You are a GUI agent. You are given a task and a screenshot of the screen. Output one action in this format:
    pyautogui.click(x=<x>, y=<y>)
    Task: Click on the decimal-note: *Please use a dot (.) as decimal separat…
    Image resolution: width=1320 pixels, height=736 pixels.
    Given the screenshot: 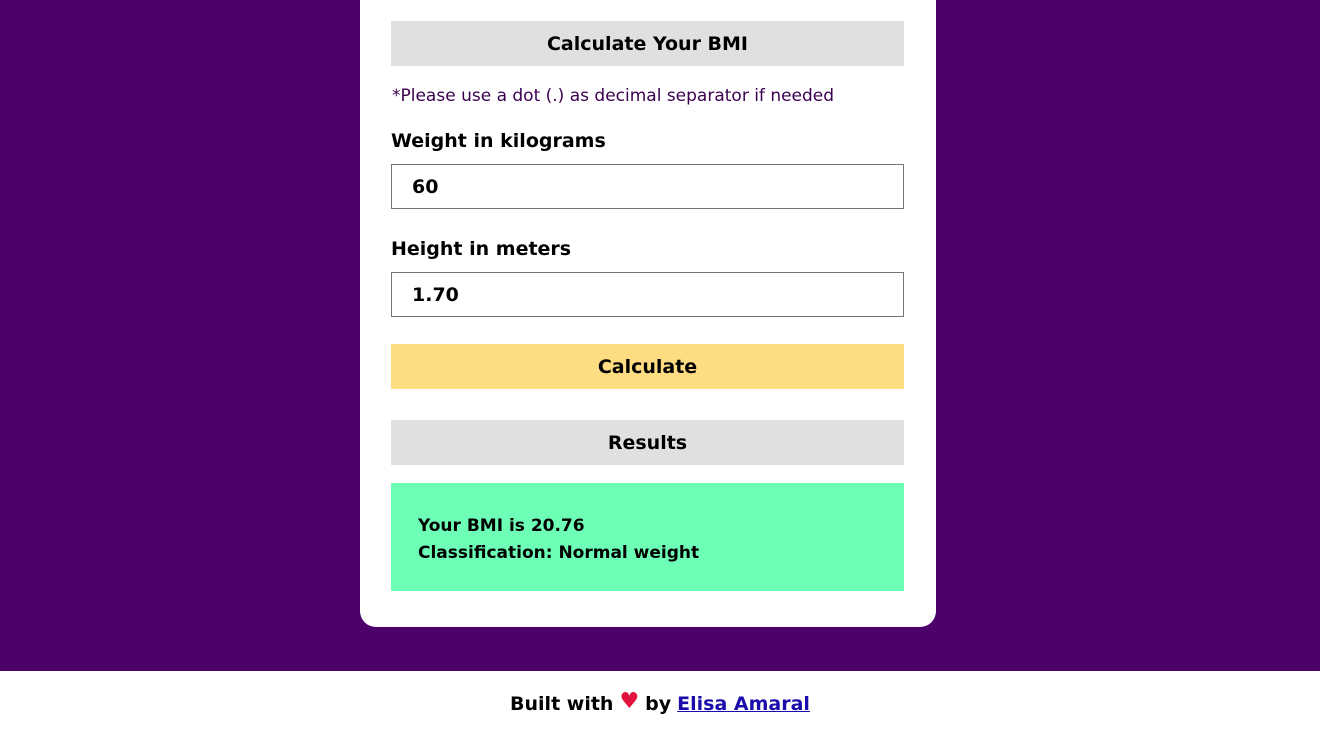 What is the action you would take?
    pyautogui.click(x=613, y=96)
    